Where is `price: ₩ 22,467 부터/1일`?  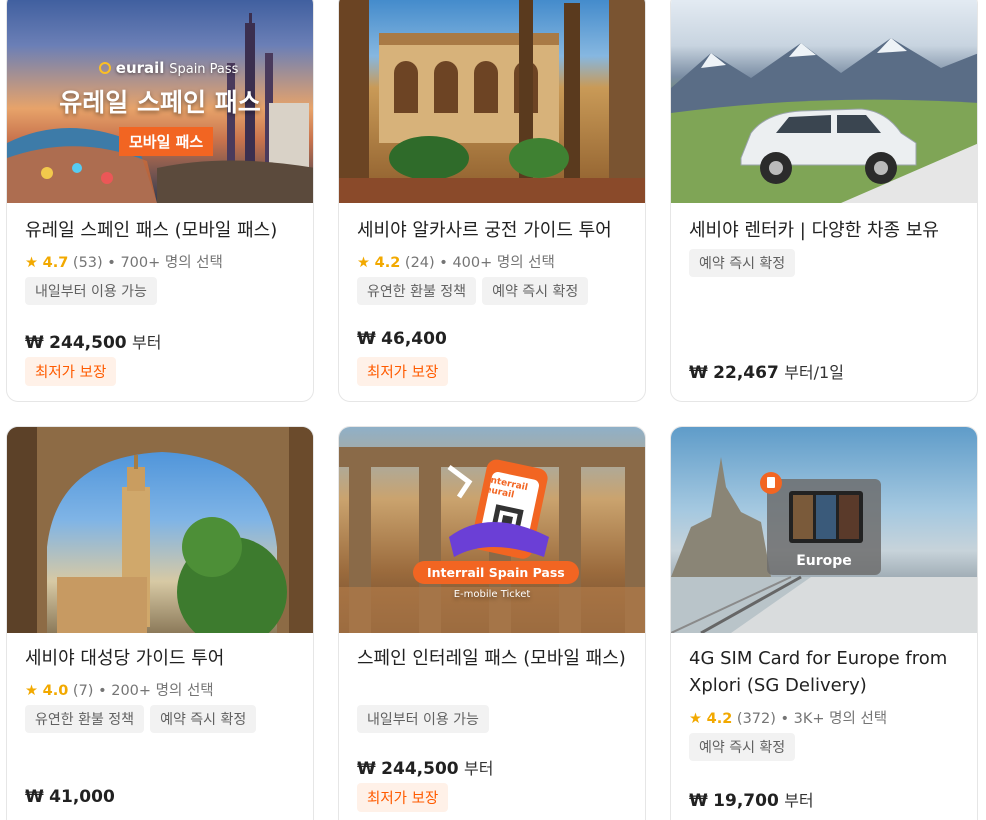
price: ₩ 22,467 부터/1일 is located at coordinates (766, 373).